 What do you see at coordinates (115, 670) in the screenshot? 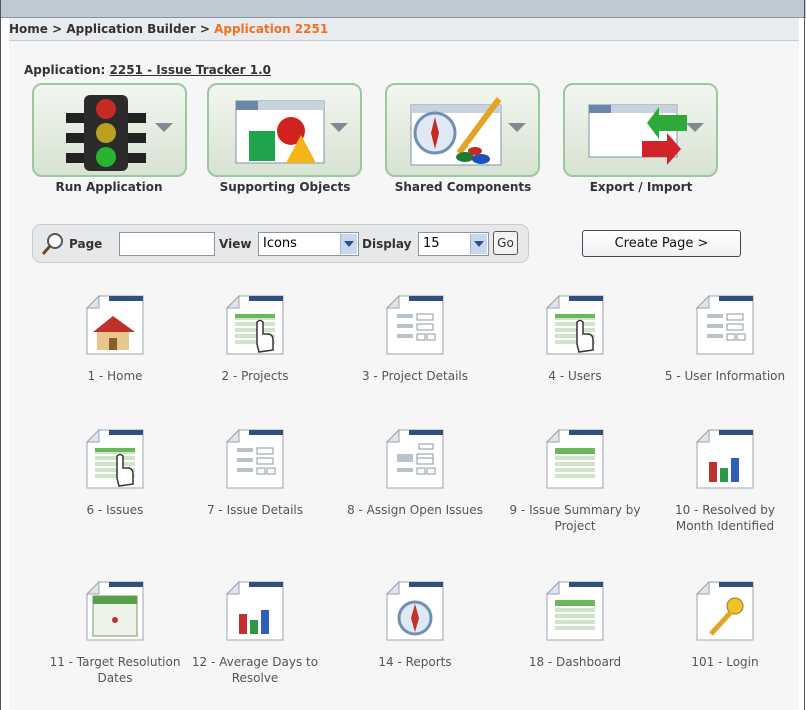
I see `page-item-label: 11 - Target Resolution Dates` at bounding box center [115, 670].